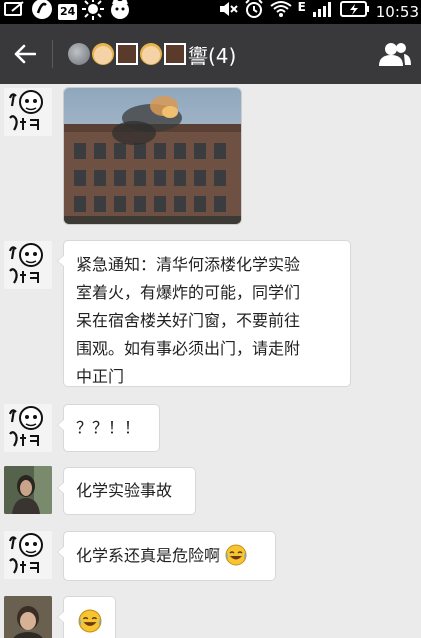  Describe the element at coordinates (188, 320) in the screenshot. I see `message-line: 呆在宿舍楼关好门窗，不要前往` at that location.